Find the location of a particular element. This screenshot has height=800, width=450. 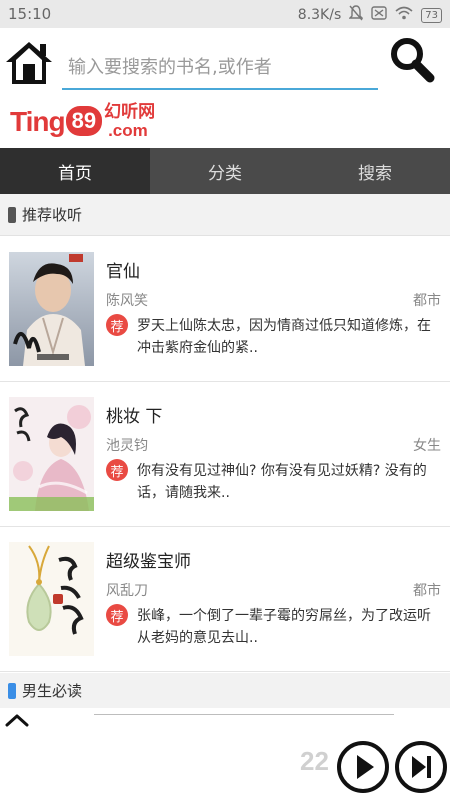

search-button is located at coordinates (412, 60).